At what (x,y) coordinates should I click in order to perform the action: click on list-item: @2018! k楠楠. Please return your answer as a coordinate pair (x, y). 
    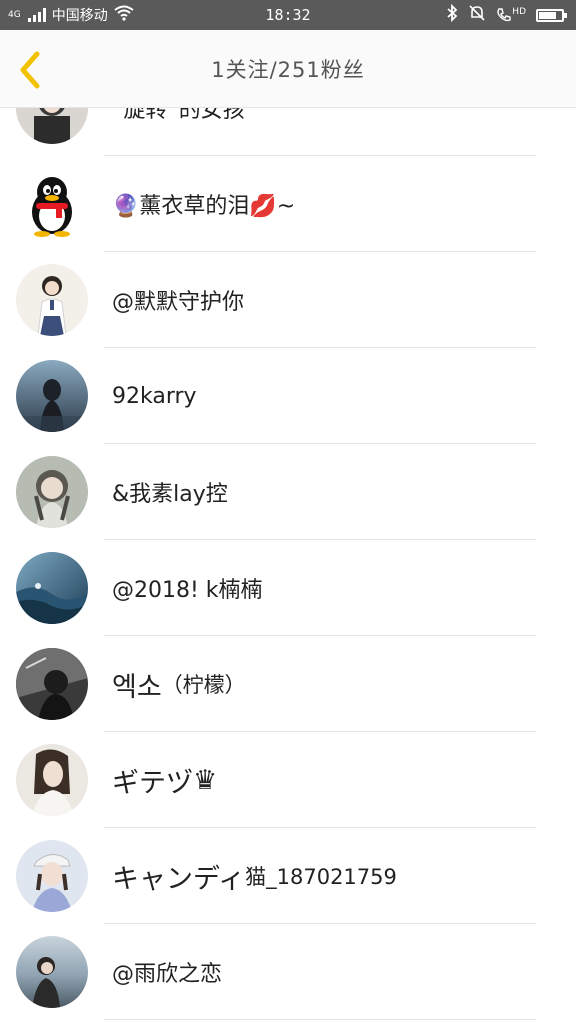
    Looking at the image, I should click on (288, 588).